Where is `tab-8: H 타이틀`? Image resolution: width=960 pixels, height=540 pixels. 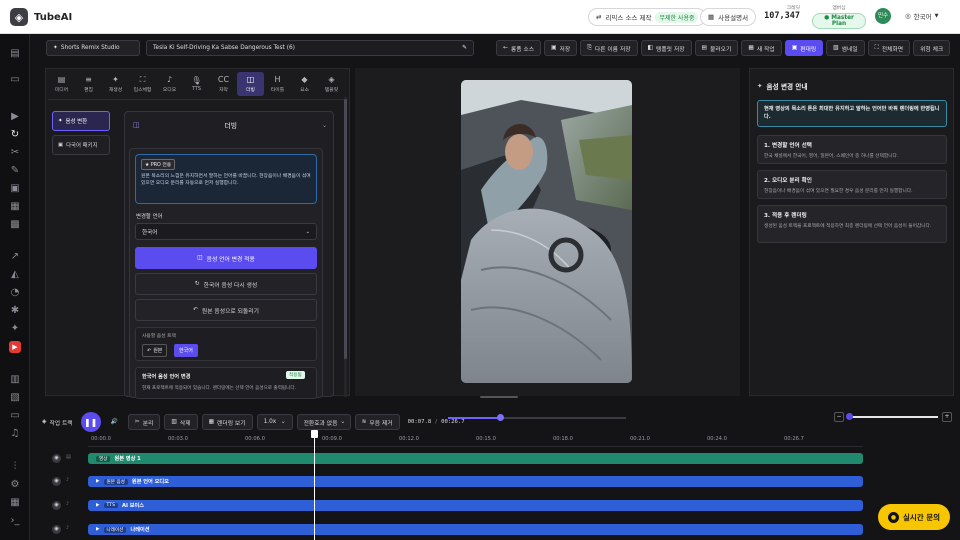 tab-8: H 타이틀 is located at coordinates (277, 84).